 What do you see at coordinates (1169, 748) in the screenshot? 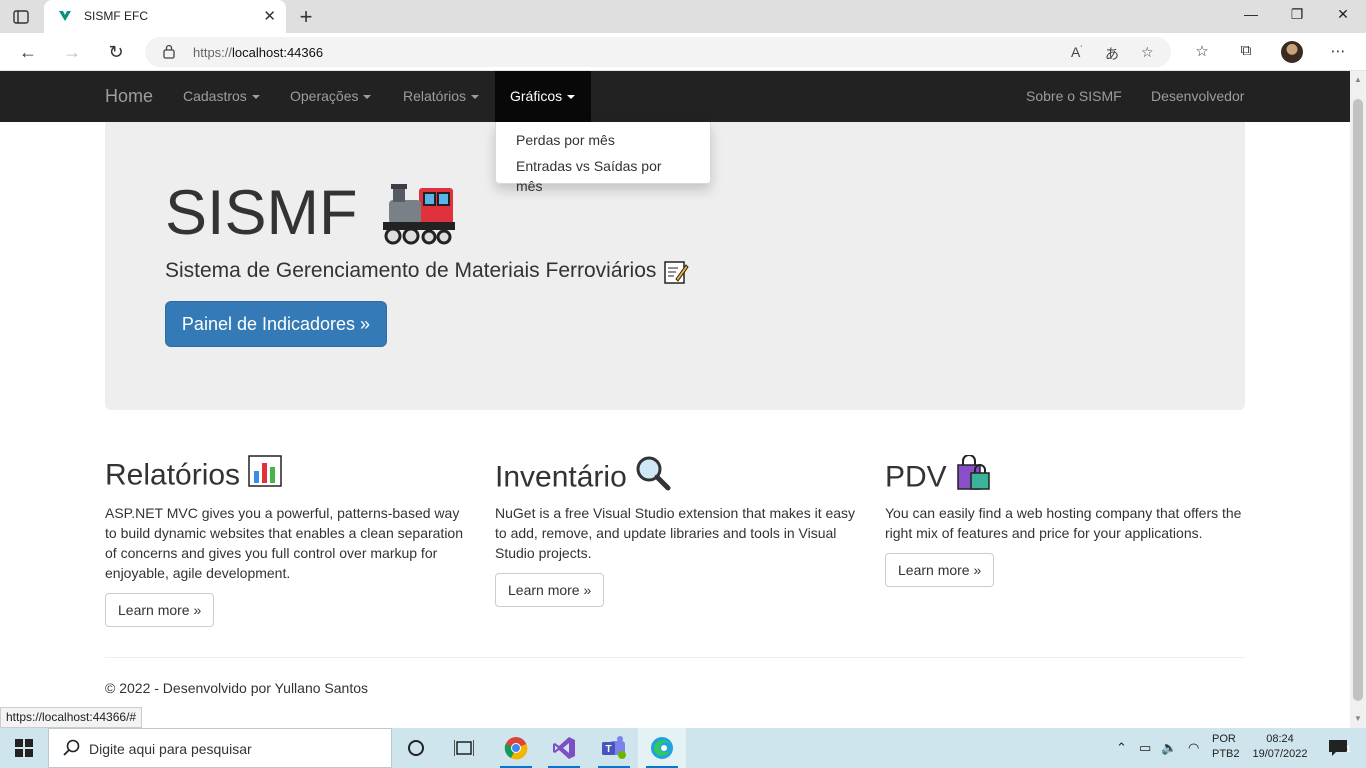
I see `volume-icon: 🔈` at bounding box center [1169, 748].